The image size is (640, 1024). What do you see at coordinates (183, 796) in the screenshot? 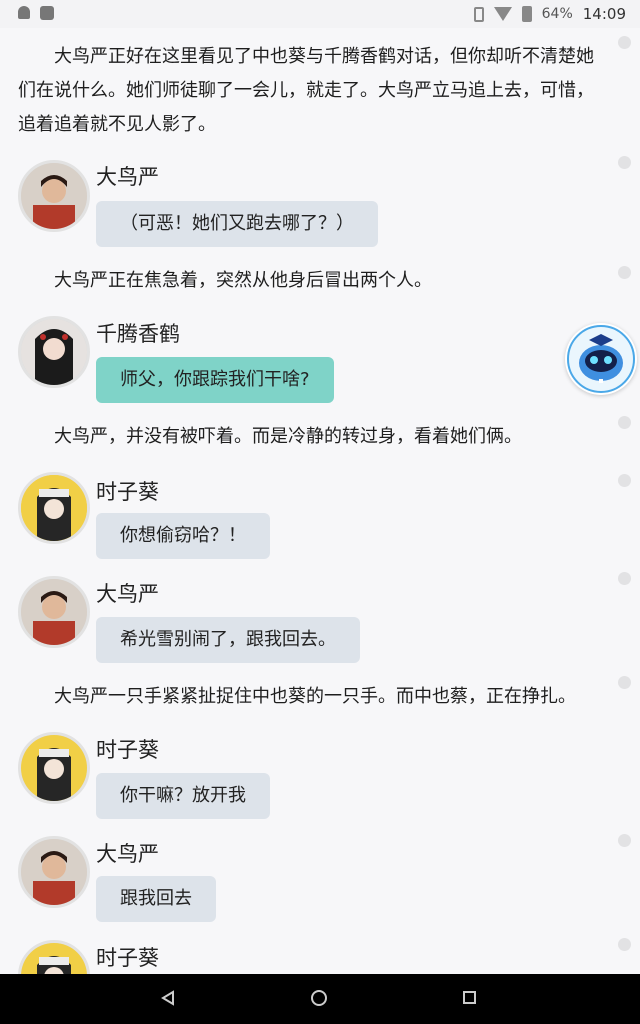
I see `message-bubble: 你干嘛？放开我` at bounding box center [183, 796].